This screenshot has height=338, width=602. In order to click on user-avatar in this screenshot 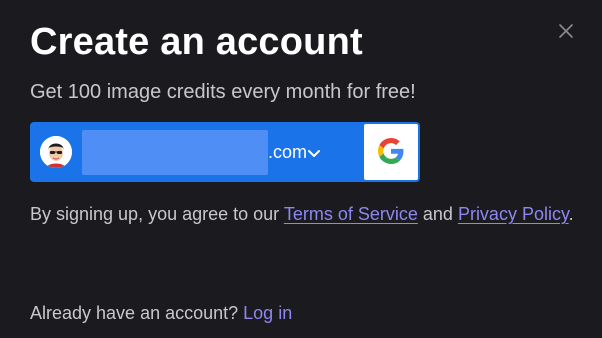, I will do `click(56, 152)`.